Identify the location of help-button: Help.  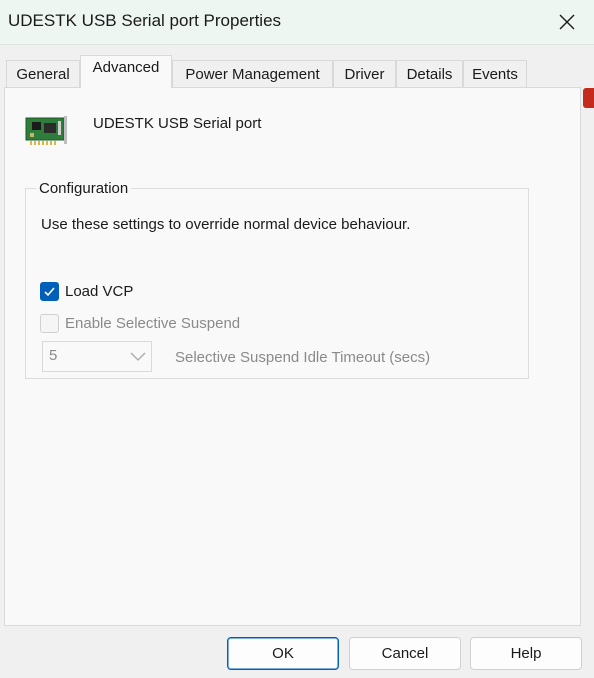
(526, 653).